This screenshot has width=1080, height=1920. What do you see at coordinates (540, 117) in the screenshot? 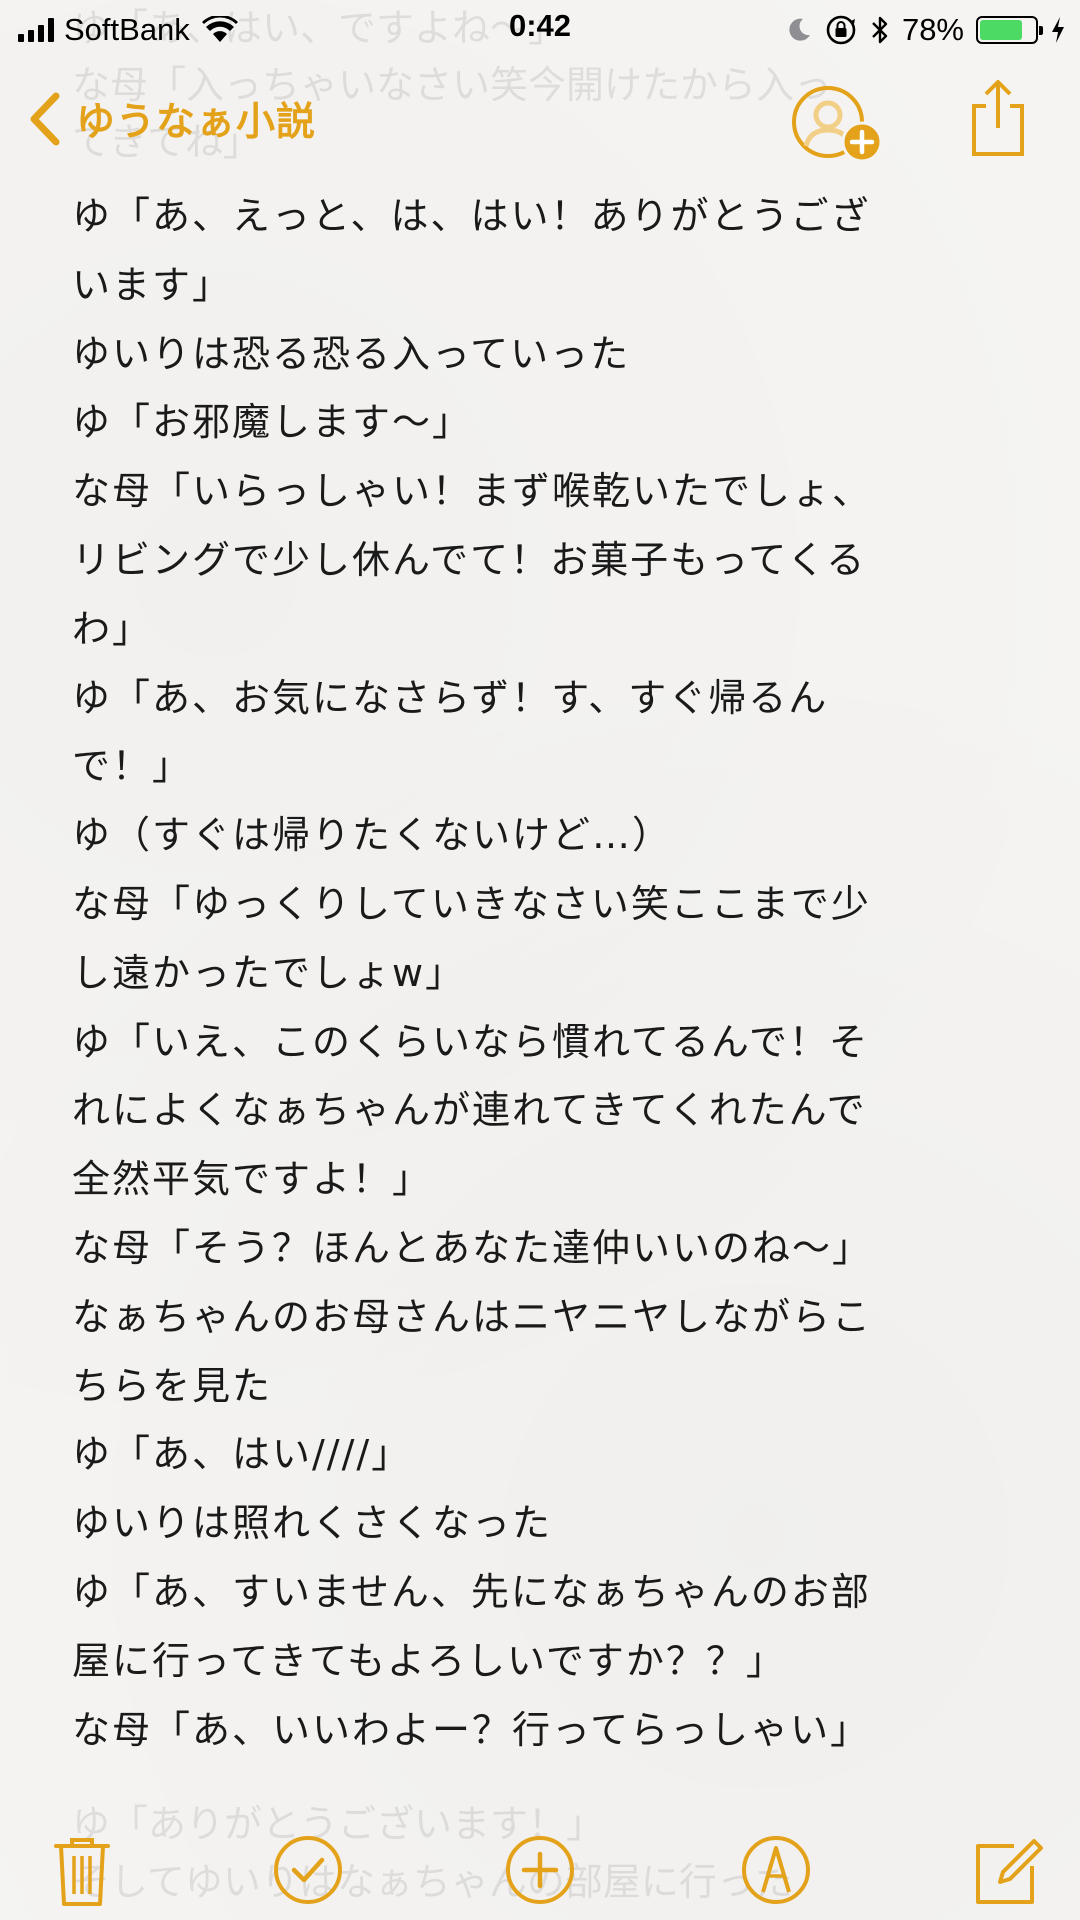
I see `navigation-bar: ゆうなぁ小説` at bounding box center [540, 117].